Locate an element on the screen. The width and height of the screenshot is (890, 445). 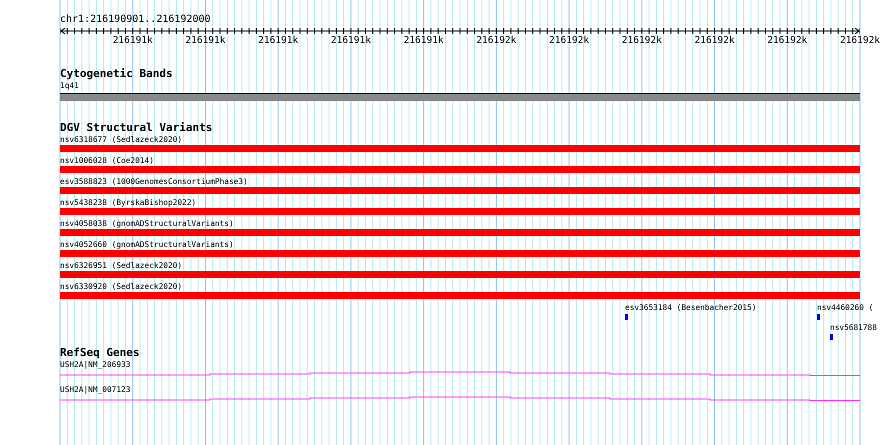
track-title: Cytogenetic Bands is located at coordinates (117, 74).